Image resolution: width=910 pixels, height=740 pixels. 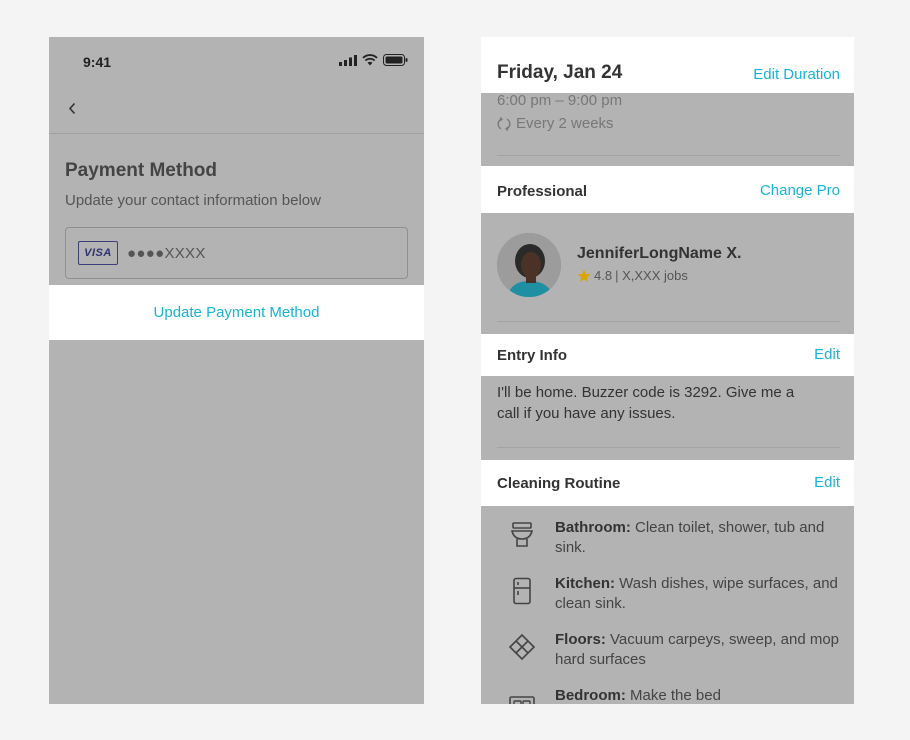 I want to click on star-icon, so click(x=584, y=275).